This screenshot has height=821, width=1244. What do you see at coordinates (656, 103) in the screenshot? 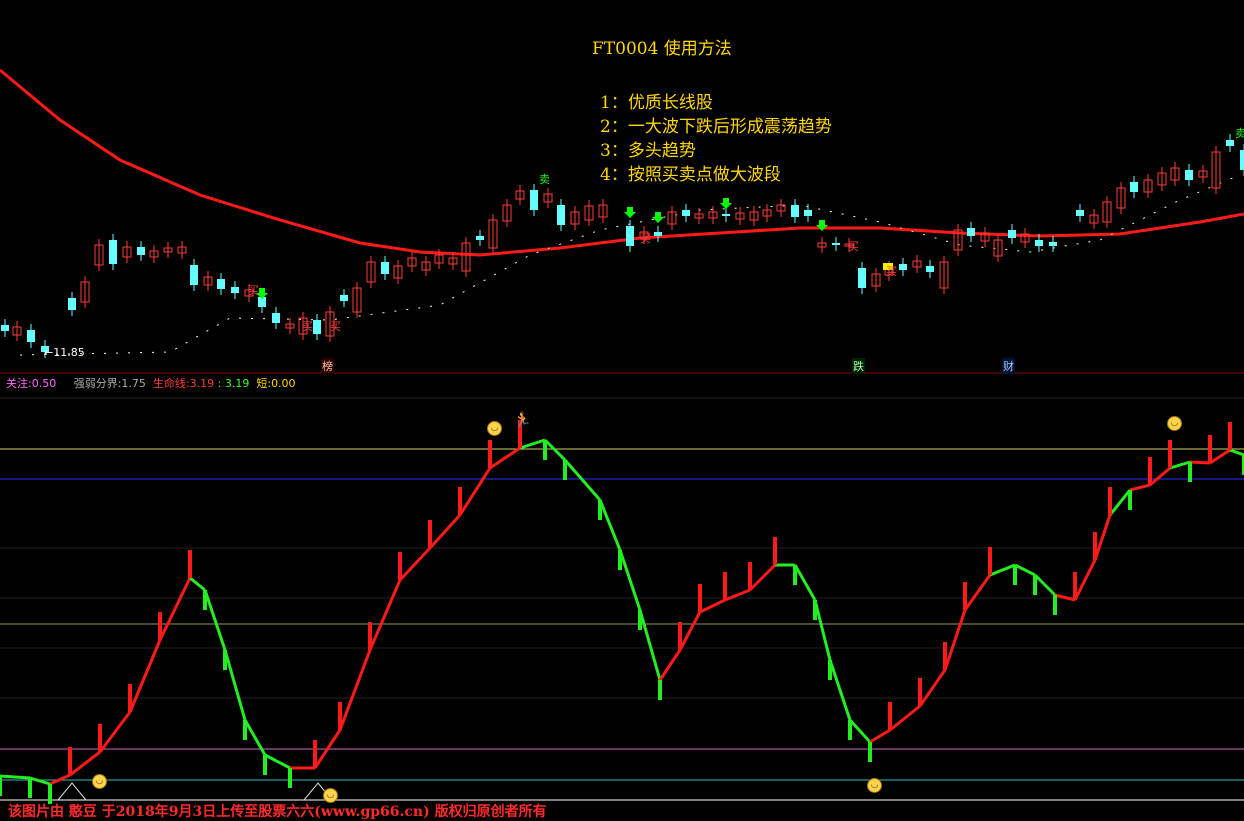
I see `usage-note-1: 1：优质长线股` at bounding box center [656, 103].